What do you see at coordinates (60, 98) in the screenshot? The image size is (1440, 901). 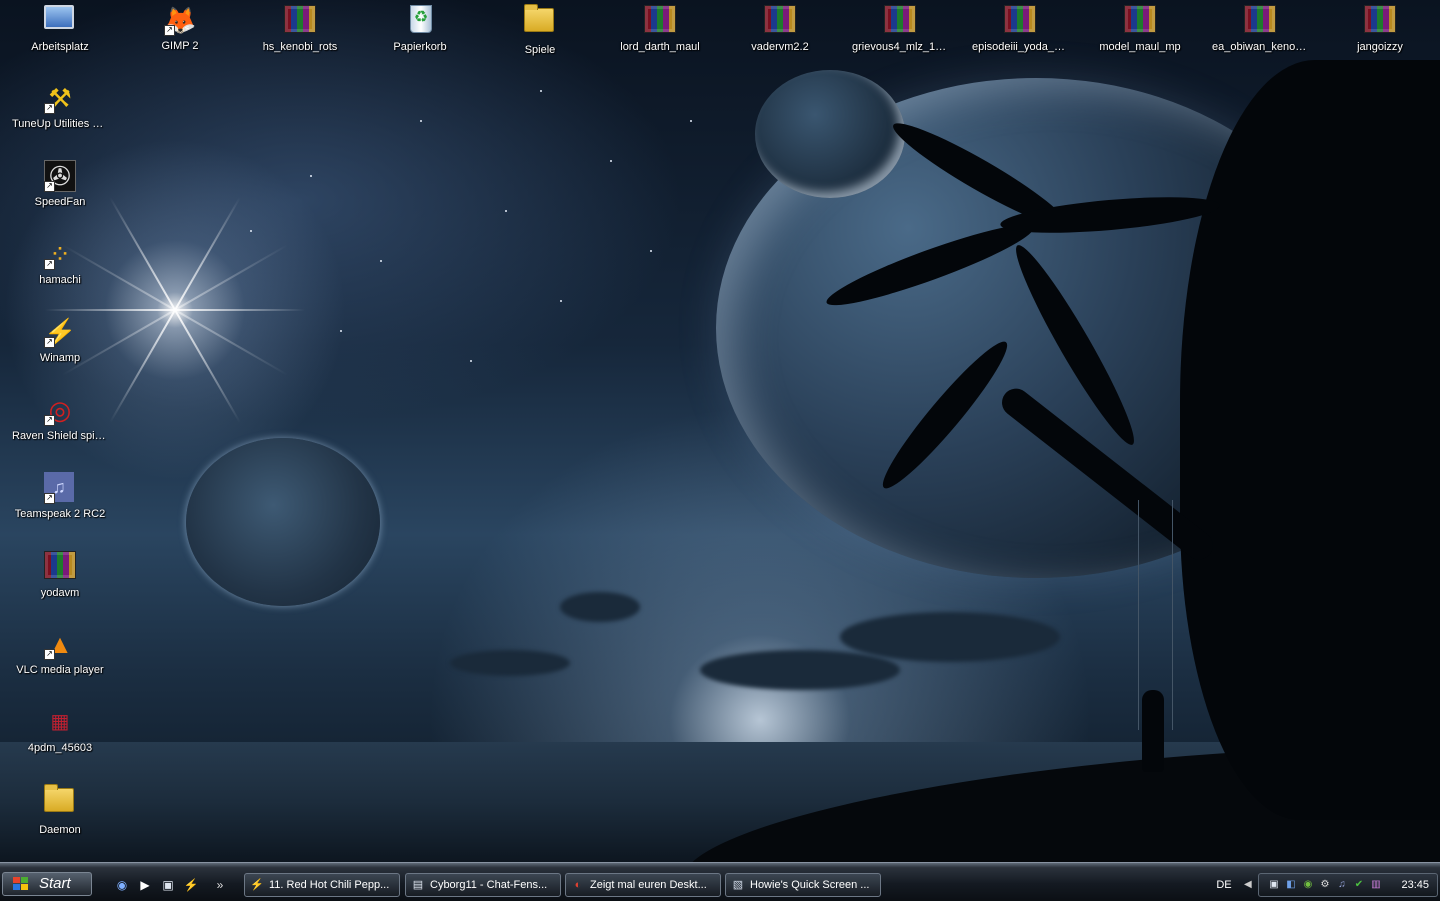 I see `tuneup-icon: ⚒ ↗` at bounding box center [60, 98].